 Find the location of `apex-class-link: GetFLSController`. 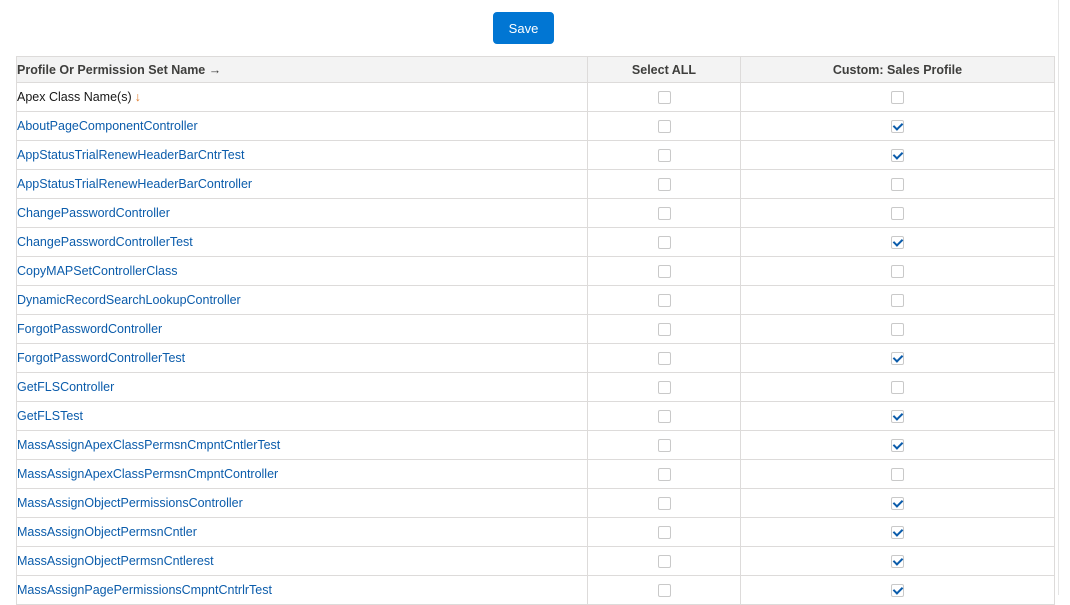

apex-class-link: GetFLSController is located at coordinates (65, 387).